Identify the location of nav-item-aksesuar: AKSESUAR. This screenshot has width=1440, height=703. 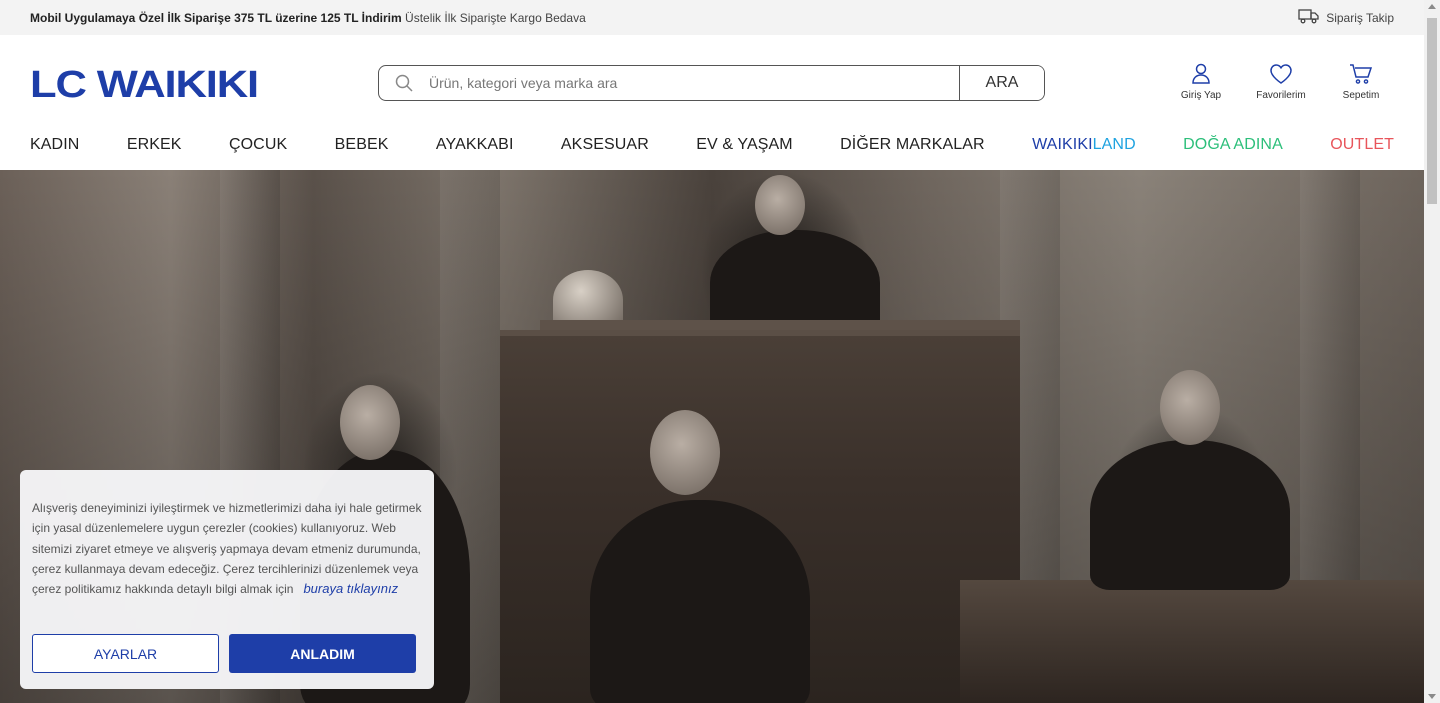
(605, 145).